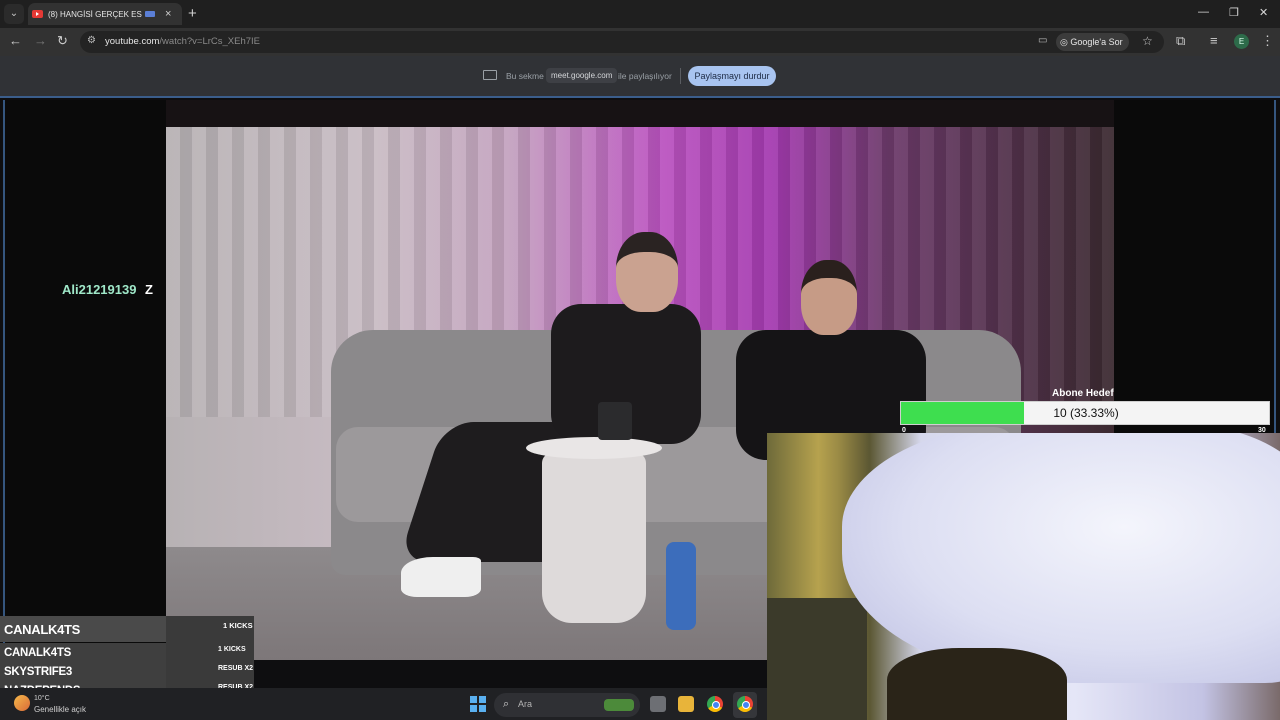  Describe the element at coordinates (1061, 558) in the screenshot. I see `webcam-shirt` at that location.